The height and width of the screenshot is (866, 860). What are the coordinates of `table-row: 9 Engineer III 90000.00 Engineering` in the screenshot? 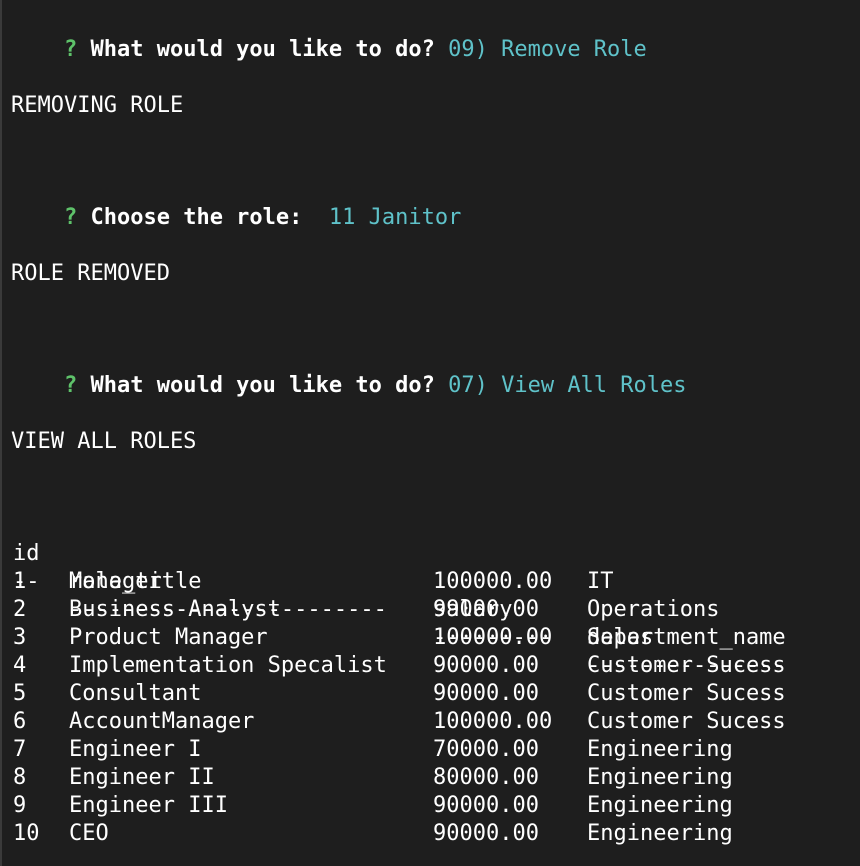 It's located at (433, 806).